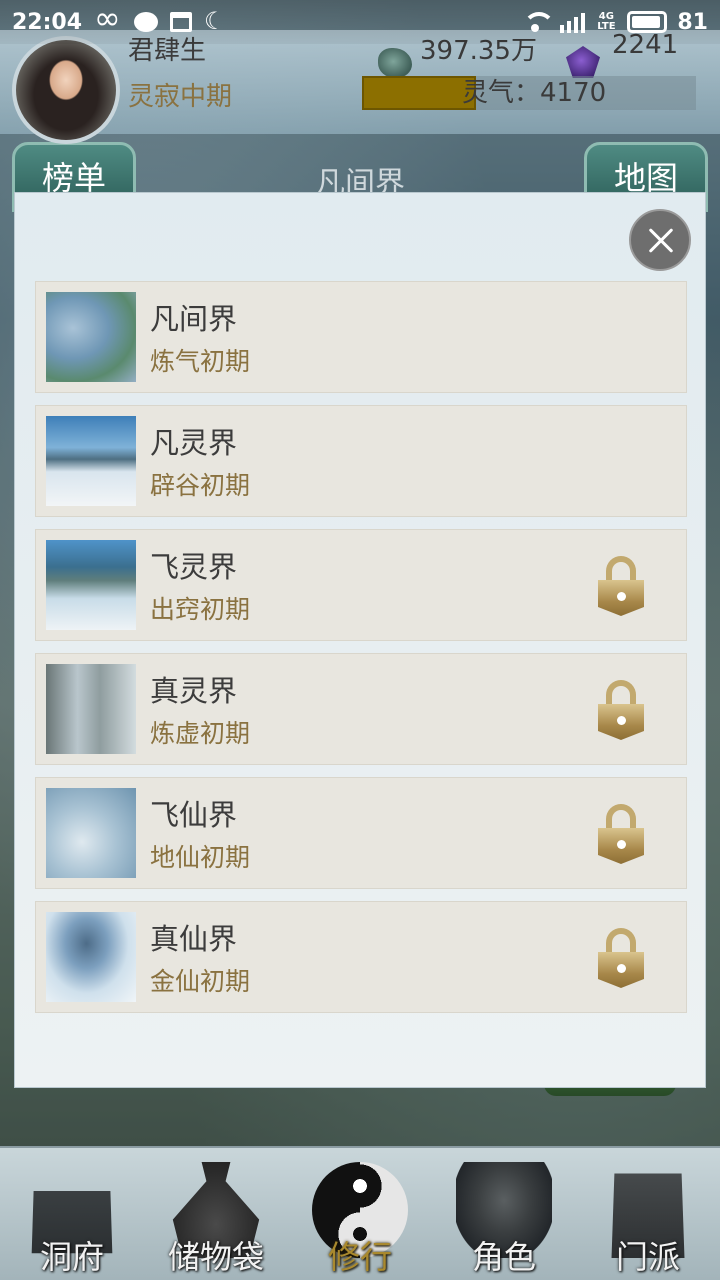 Image resolution: width=720 pixels, height=1280 pixels. I want to click on nav-label: 洞府, so click(71, 1257).